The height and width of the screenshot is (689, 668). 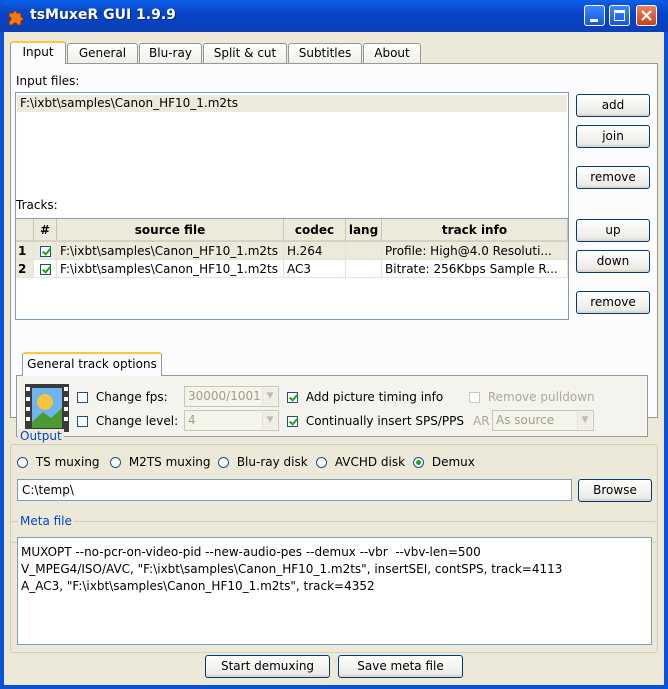 I want to click on col-source: source file, so click(x=170, y=230).